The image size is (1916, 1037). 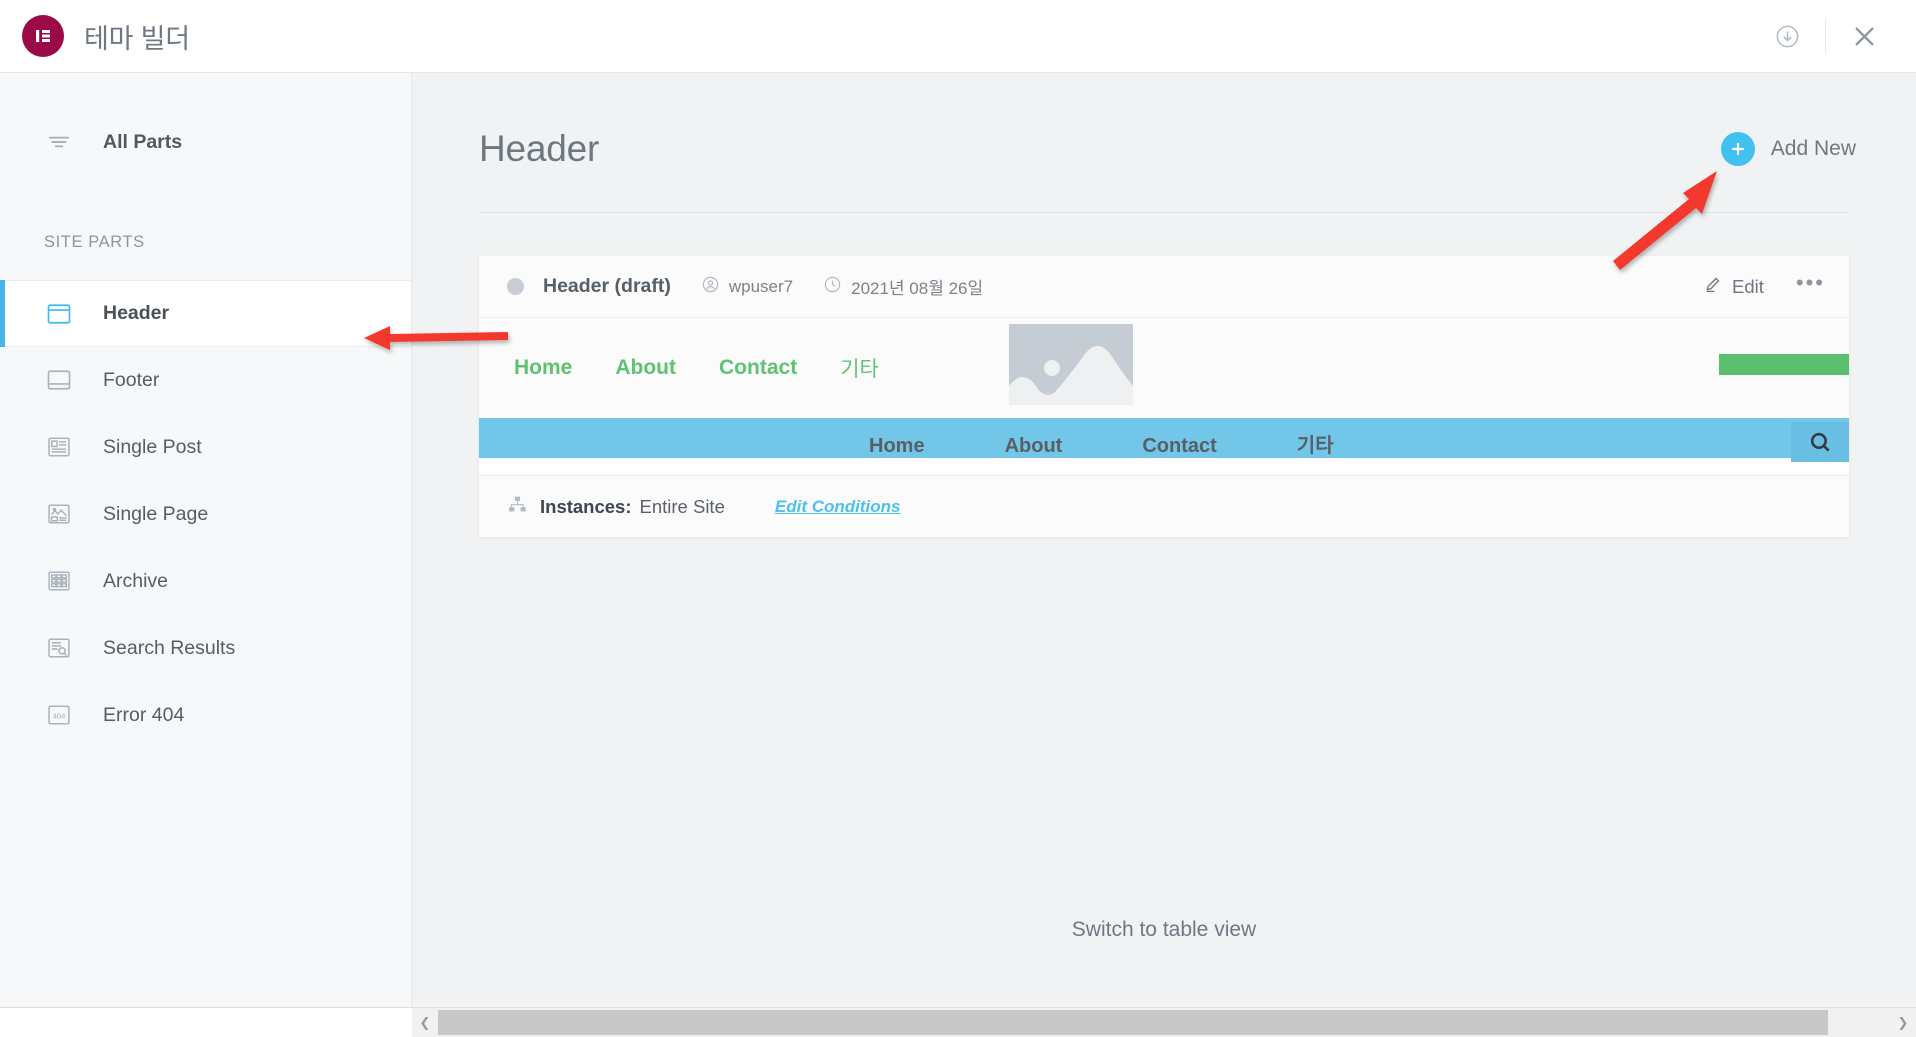 I want to click on main-page-title: Header, so click(x=539, y=148).